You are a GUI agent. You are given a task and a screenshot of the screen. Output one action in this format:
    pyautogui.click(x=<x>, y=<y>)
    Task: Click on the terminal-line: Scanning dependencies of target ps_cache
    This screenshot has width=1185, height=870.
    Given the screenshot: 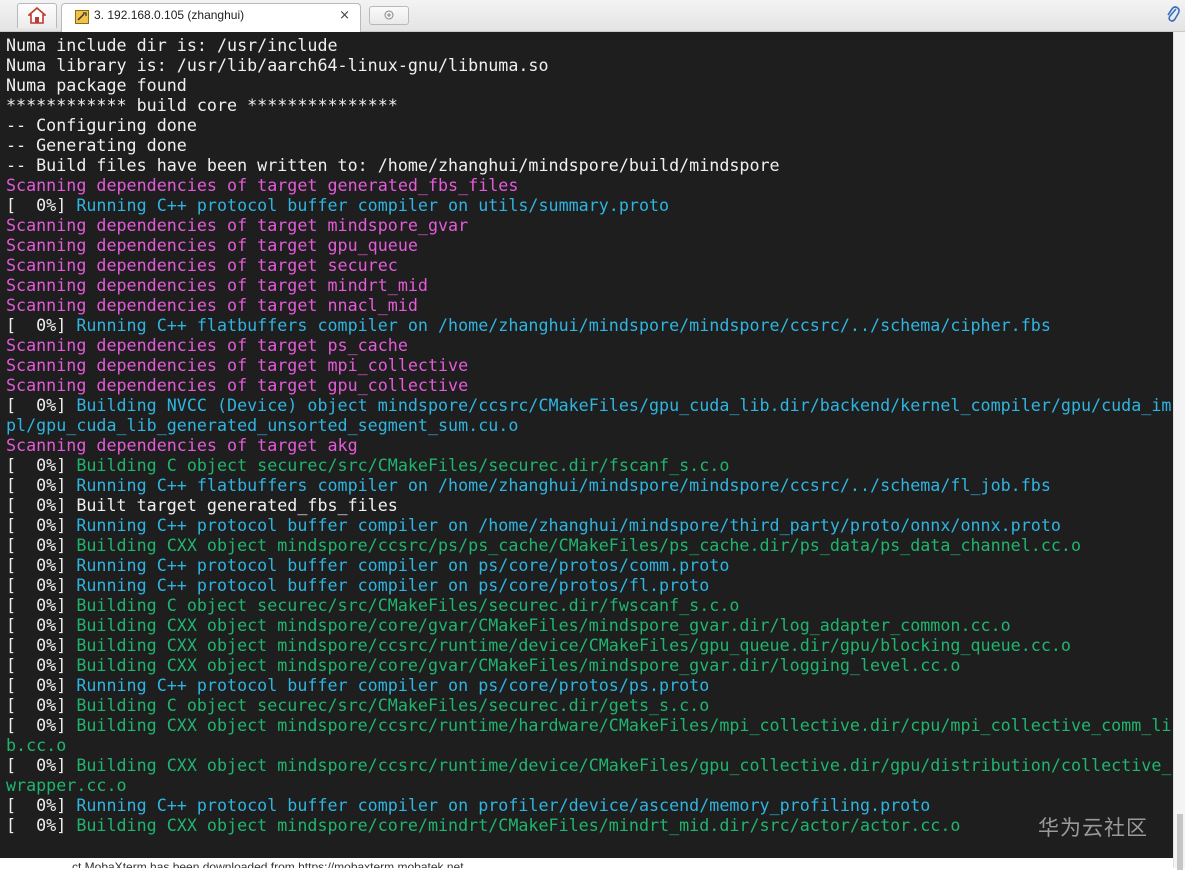 What is the action you would take?
    pyautogui.click(x=207, y=345)
    